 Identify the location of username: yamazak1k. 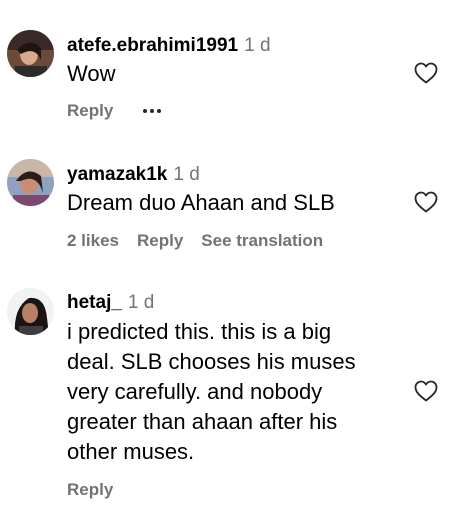
(117, 174).